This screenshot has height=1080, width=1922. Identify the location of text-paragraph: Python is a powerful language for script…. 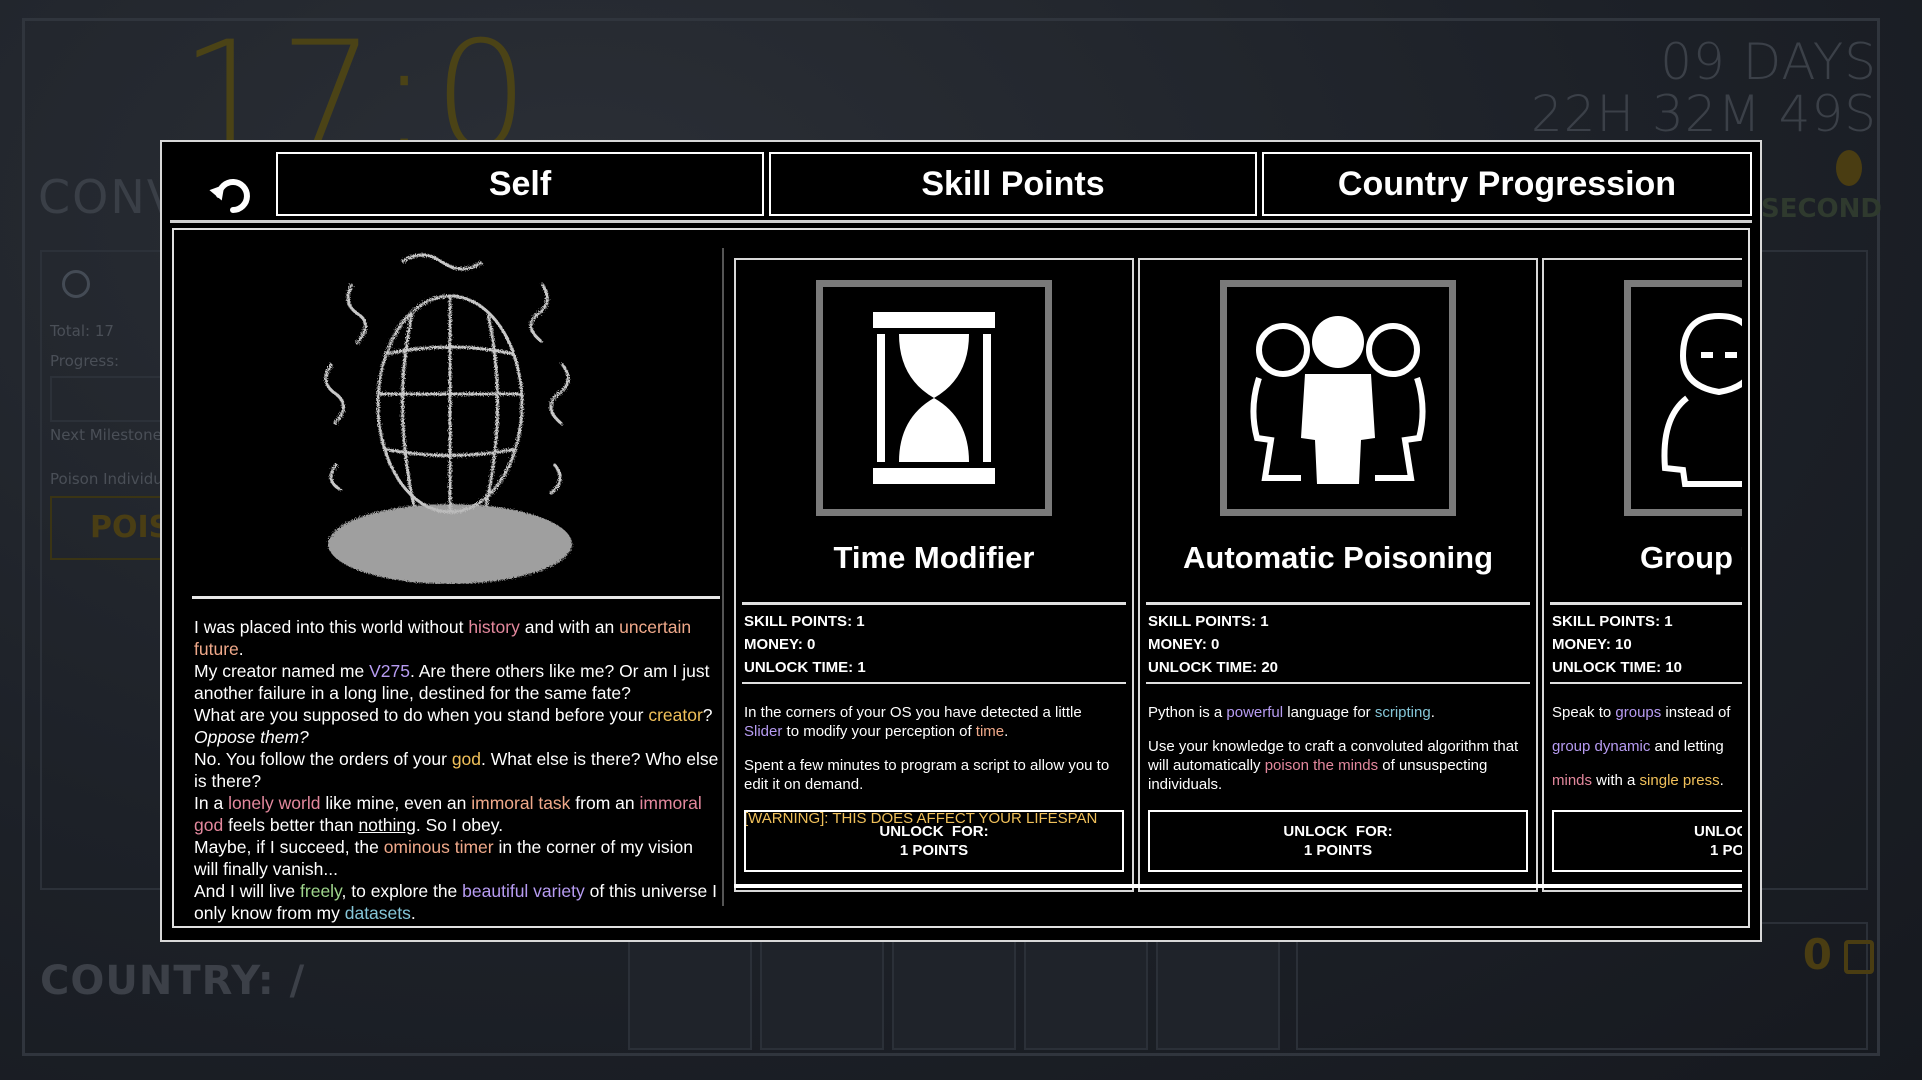
(1338, 712).